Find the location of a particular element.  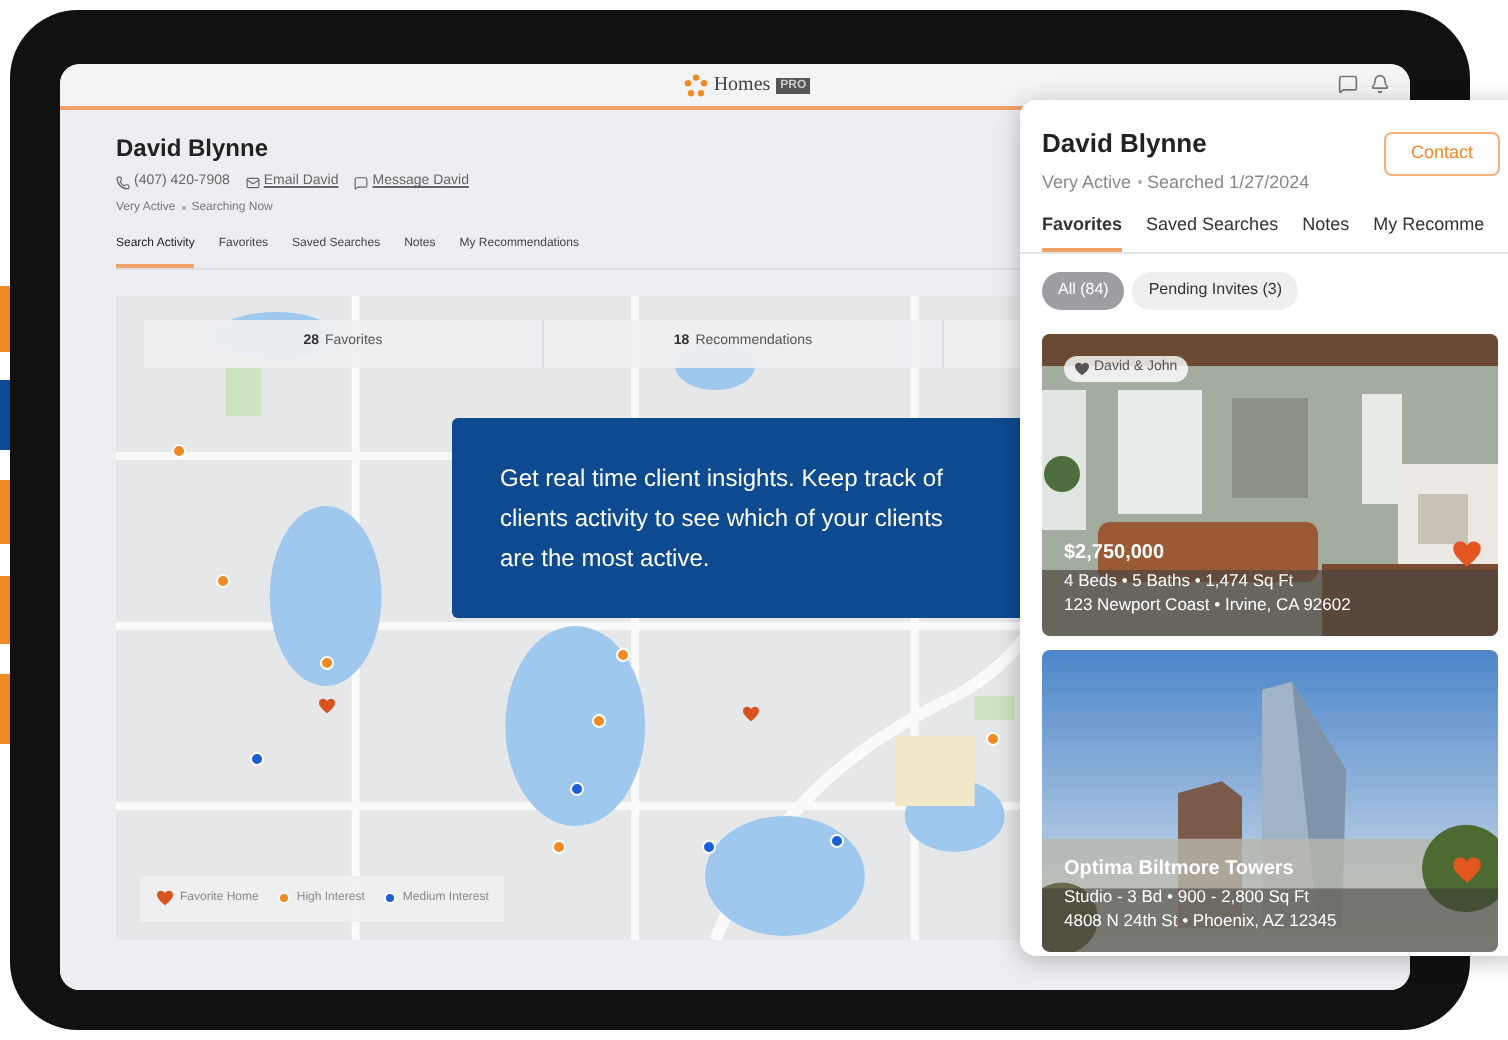

panel-client-name: David Blynne is located at coordinates (1124, 144).